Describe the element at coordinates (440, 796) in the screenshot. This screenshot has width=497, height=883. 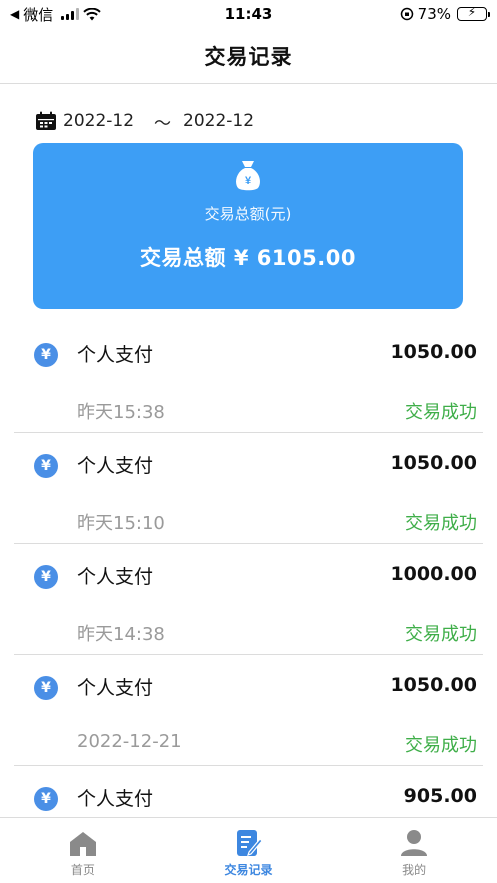
I see `transaction-amount: 905.00` at that location.